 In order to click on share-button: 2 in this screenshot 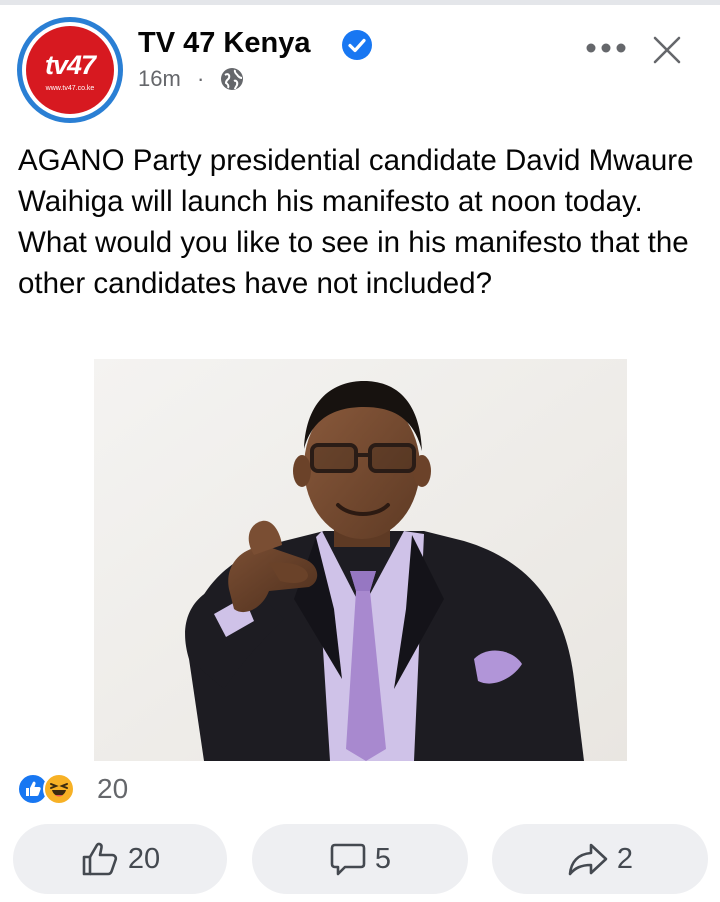, I will do `click(600, 859)`.